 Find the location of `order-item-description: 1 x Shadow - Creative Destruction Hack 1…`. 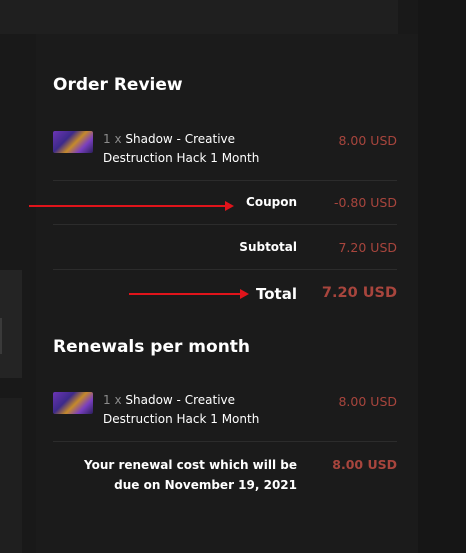

order-item-description: 1 x Shadow - Creative Destruction Hack 1… is located at coordinates (193, 149).